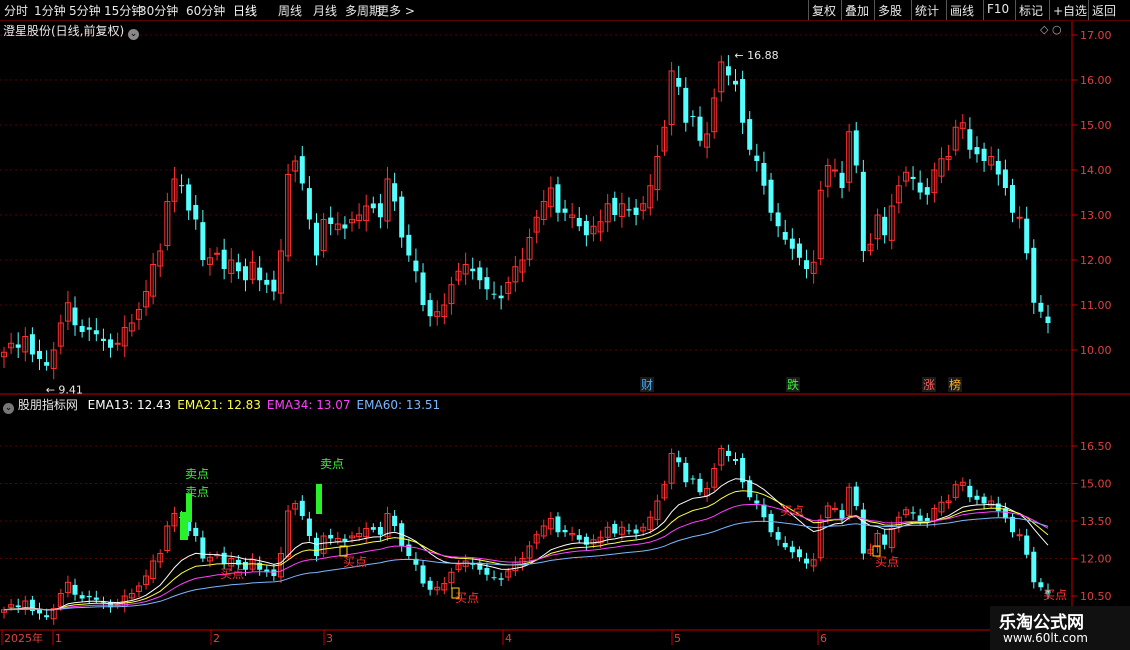  What do you see at coordinates (245, 10) in the screenshot?
I see `period-6: 日线` at bounding box center [245, 10].